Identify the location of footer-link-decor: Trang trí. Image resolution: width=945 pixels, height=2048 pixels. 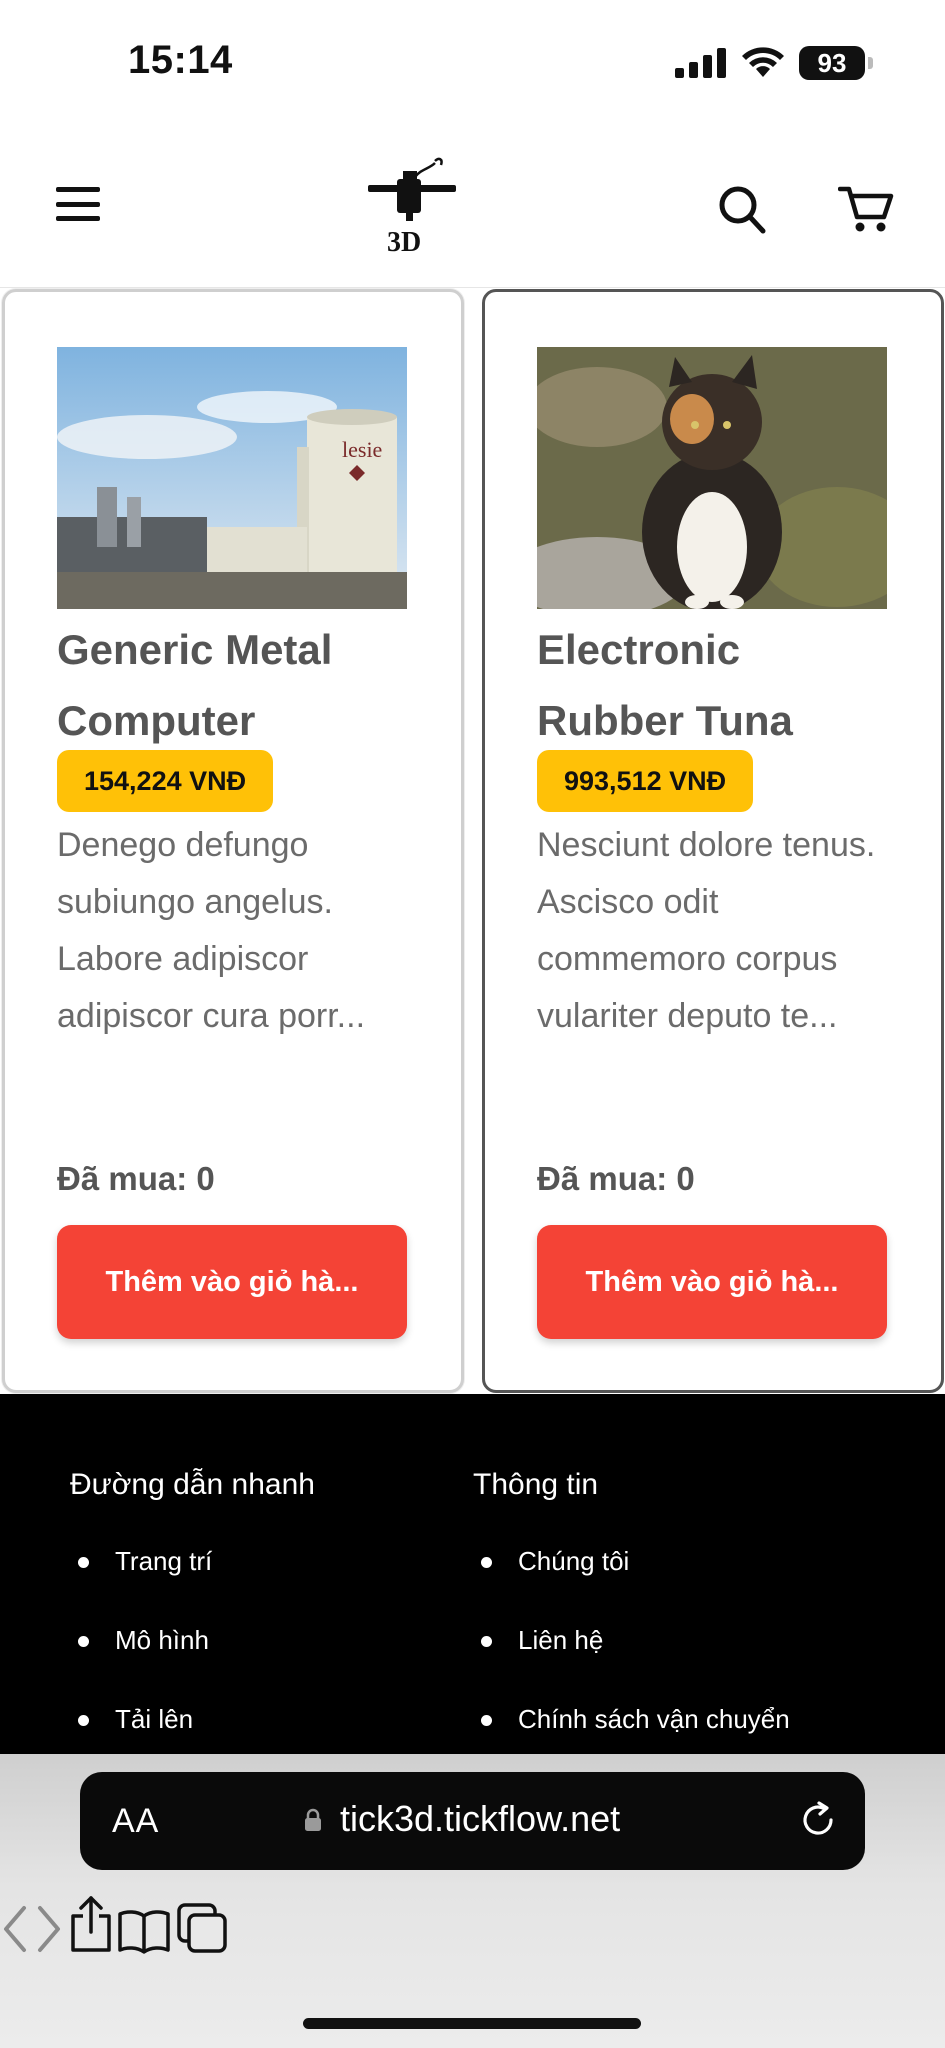
(192, 1585).